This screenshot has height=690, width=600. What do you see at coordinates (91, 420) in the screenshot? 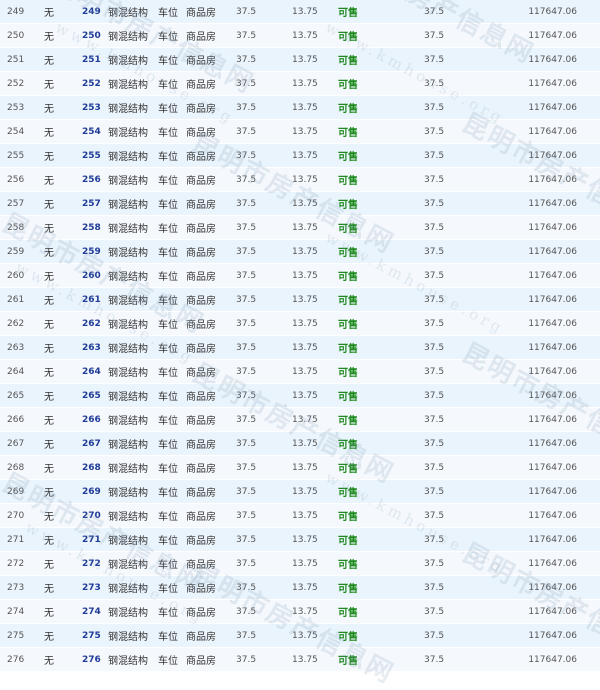
I see `room-link: 266` at bounding box center [91, 420].